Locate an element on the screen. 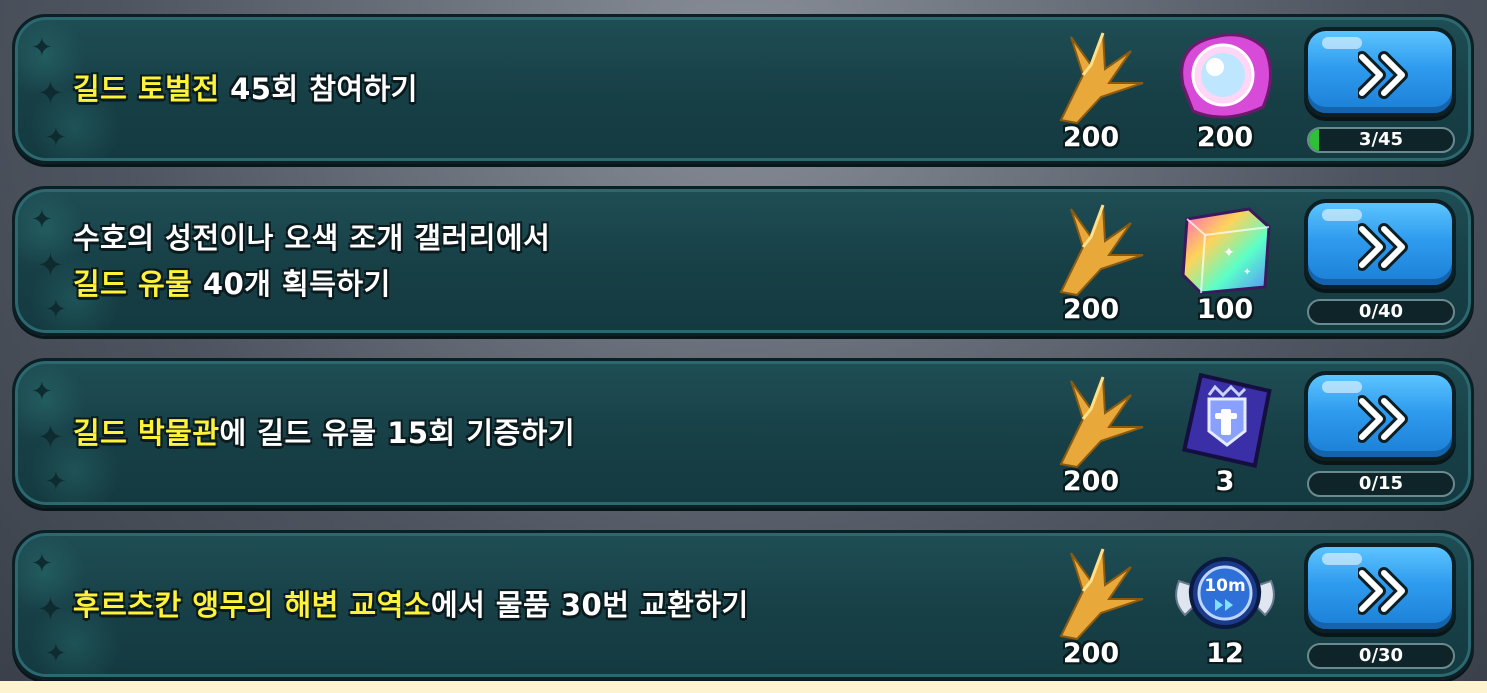 The width and height of the screenshot is (1487, 693). progress-bar: 0/40 is located at coordinates (1381, 312).